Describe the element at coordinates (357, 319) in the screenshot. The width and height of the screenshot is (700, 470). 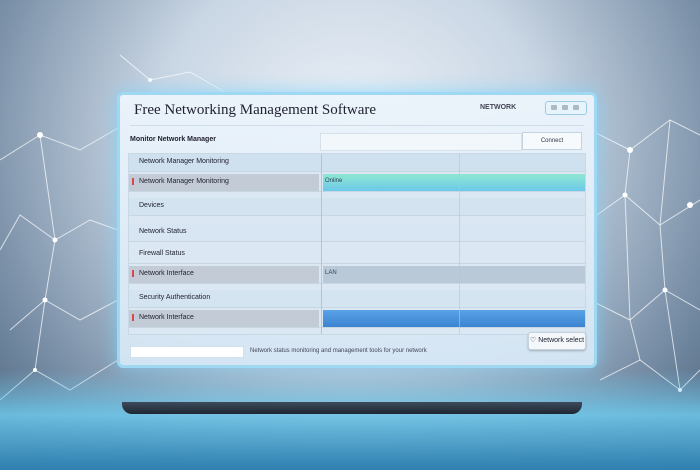
I see `list-item: Network Interface` at that location.